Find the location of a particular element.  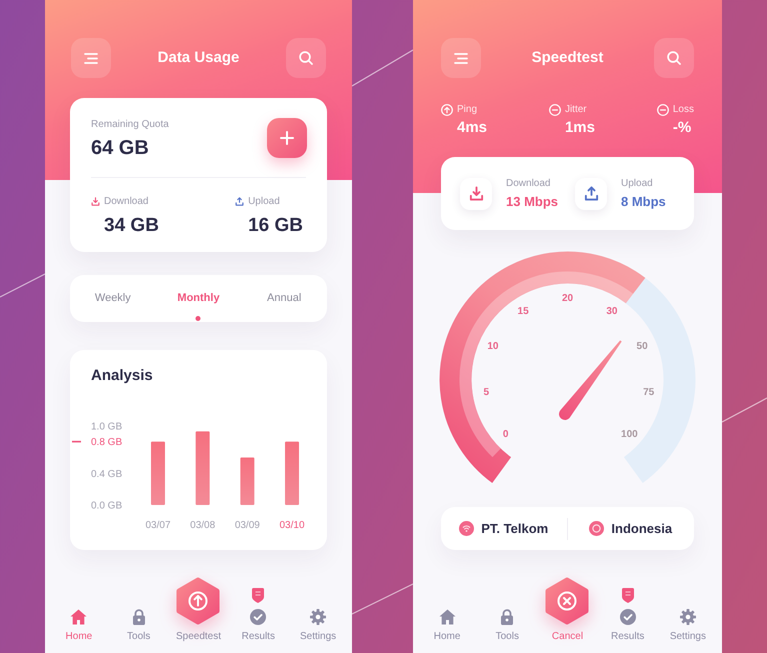

provider-name: PT. Telkom is located at coordinates (514, 529).